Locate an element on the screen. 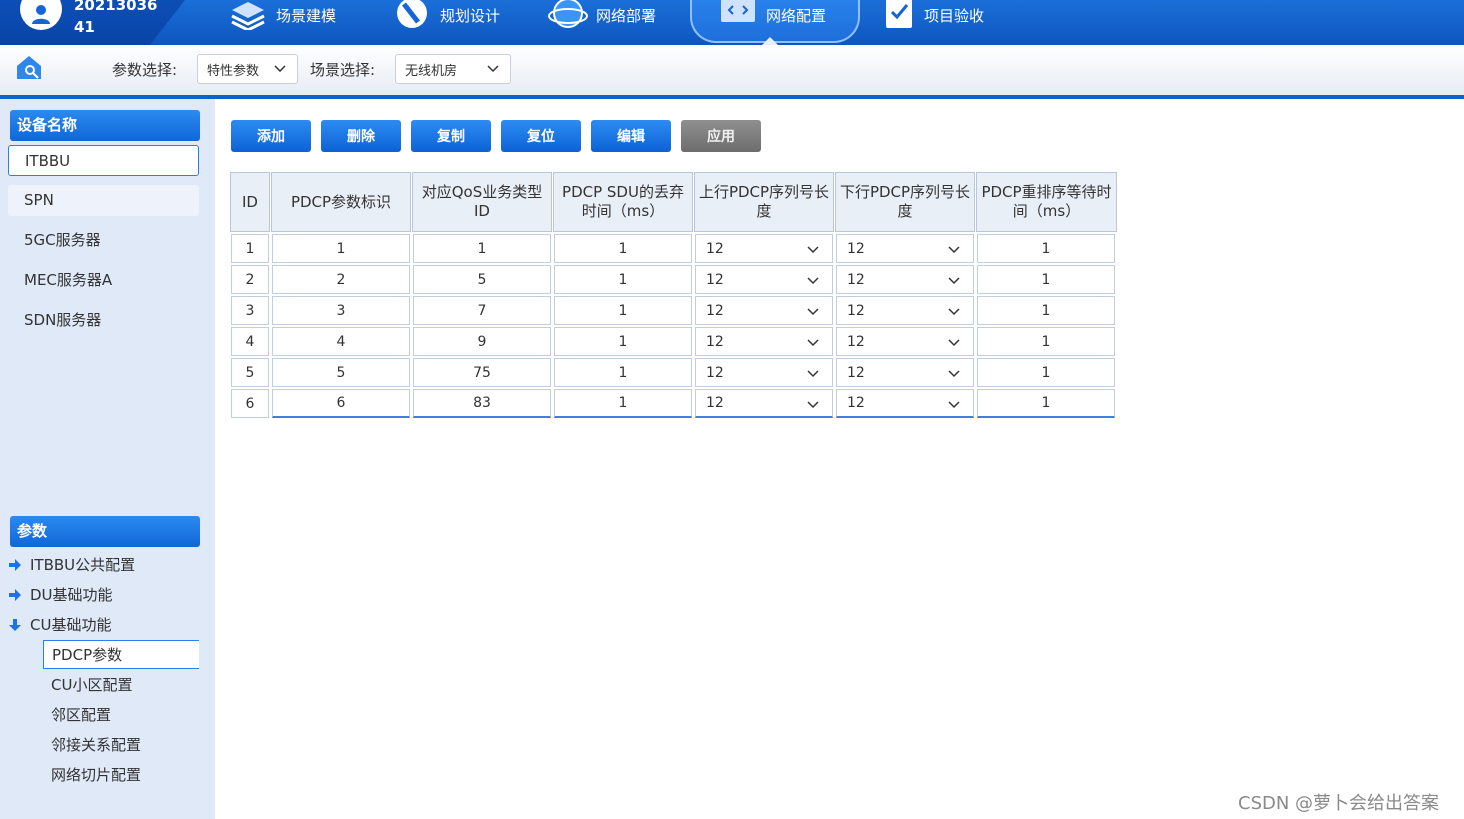  monitor-code-icon is located at coordinates (738, 11).